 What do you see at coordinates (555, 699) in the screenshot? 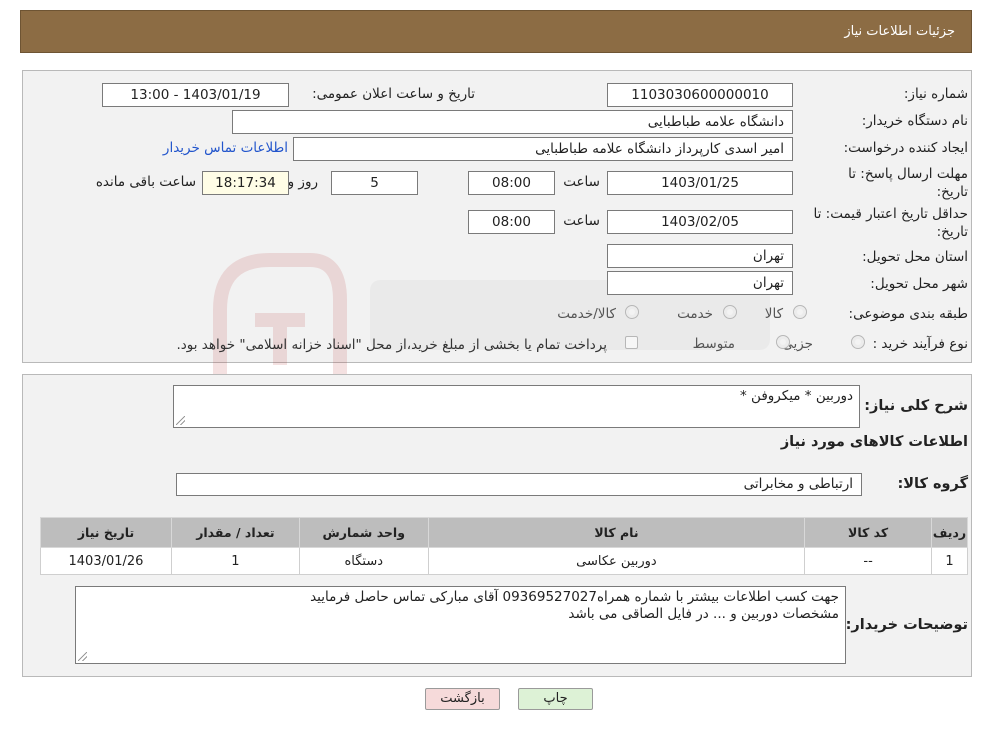
I see `print-button: چاپ` at bounding box center [555, 699].